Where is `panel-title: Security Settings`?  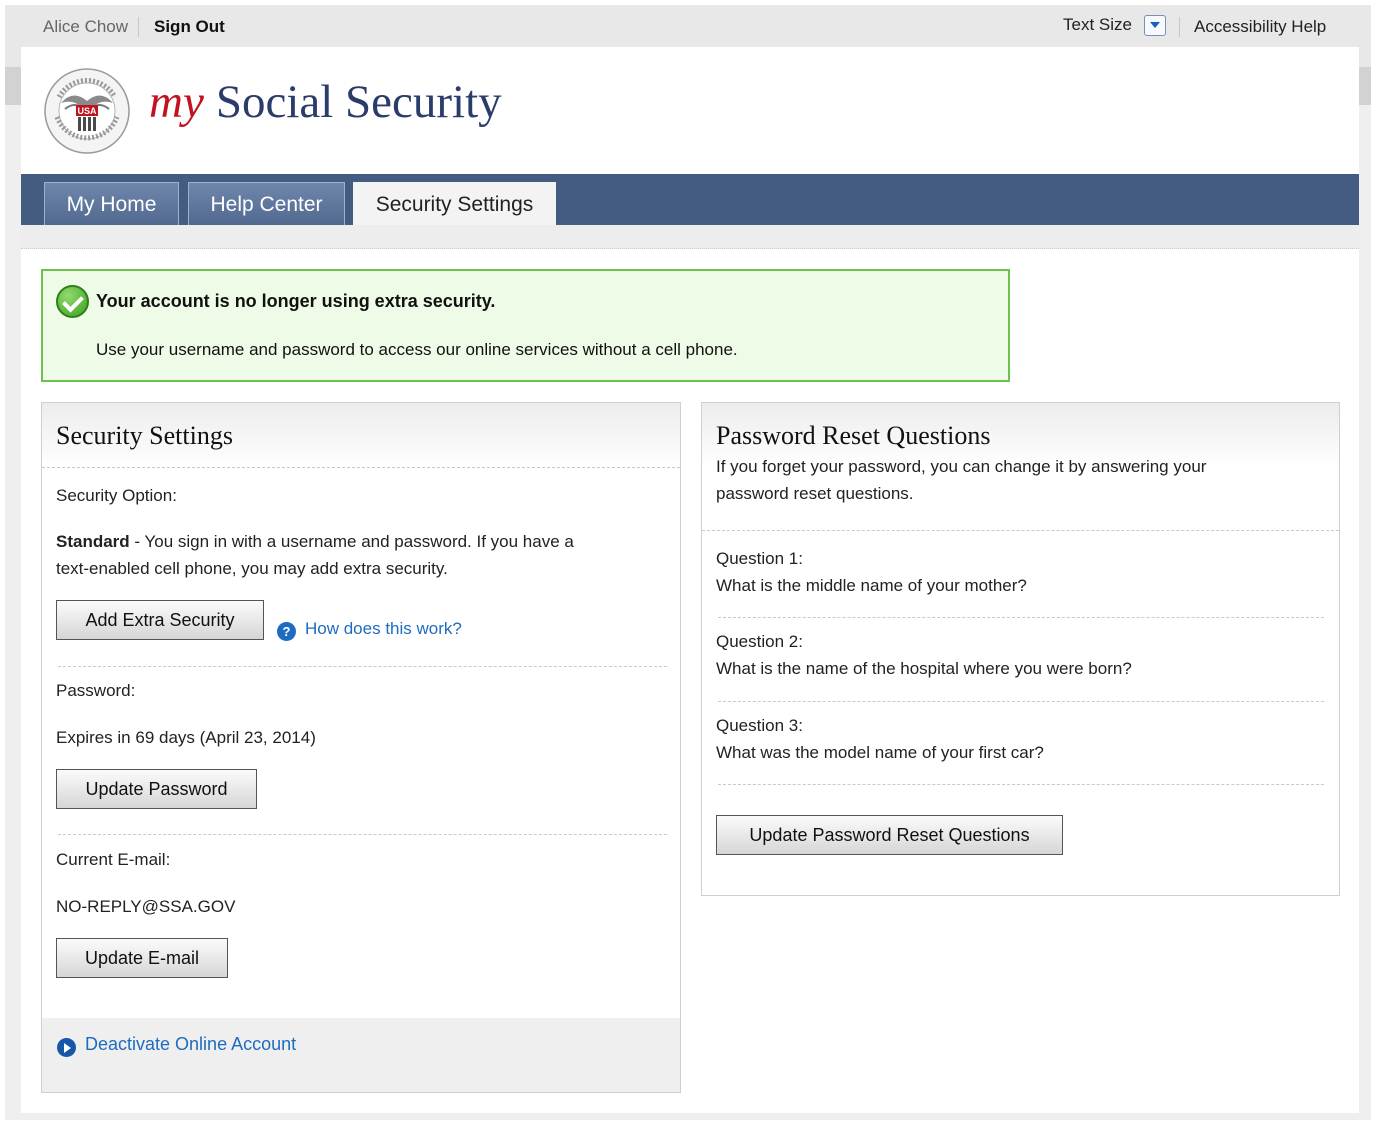
panel-title: Security Settings is located at coordinates (144, 435).